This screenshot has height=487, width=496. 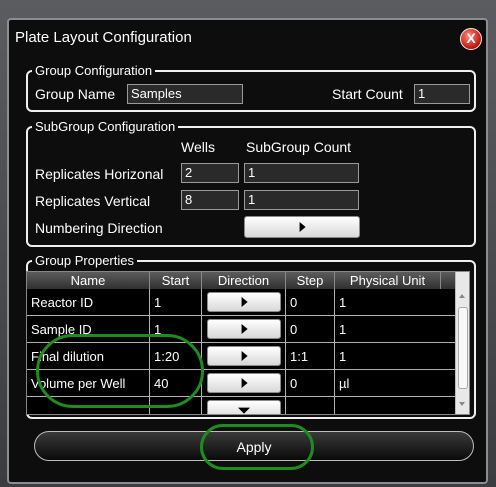 What do you see at coordinates (210, 173) in the screenshot?
I see `replicates-horizontal-wells-input: 2` at bounding box center [210, 173].